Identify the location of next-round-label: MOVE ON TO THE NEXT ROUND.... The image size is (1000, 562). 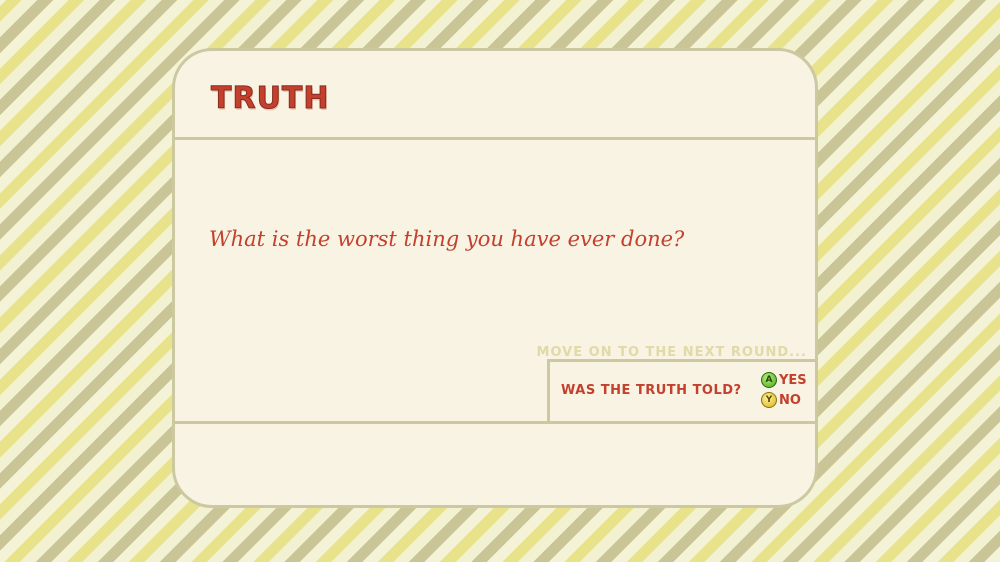
(671, 352).